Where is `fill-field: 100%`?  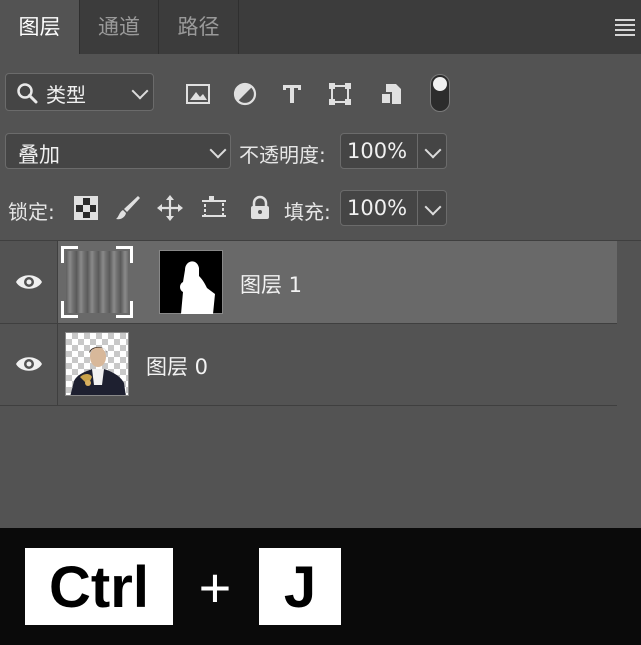 fill-field: 100% is located at coordinates (393, 208).